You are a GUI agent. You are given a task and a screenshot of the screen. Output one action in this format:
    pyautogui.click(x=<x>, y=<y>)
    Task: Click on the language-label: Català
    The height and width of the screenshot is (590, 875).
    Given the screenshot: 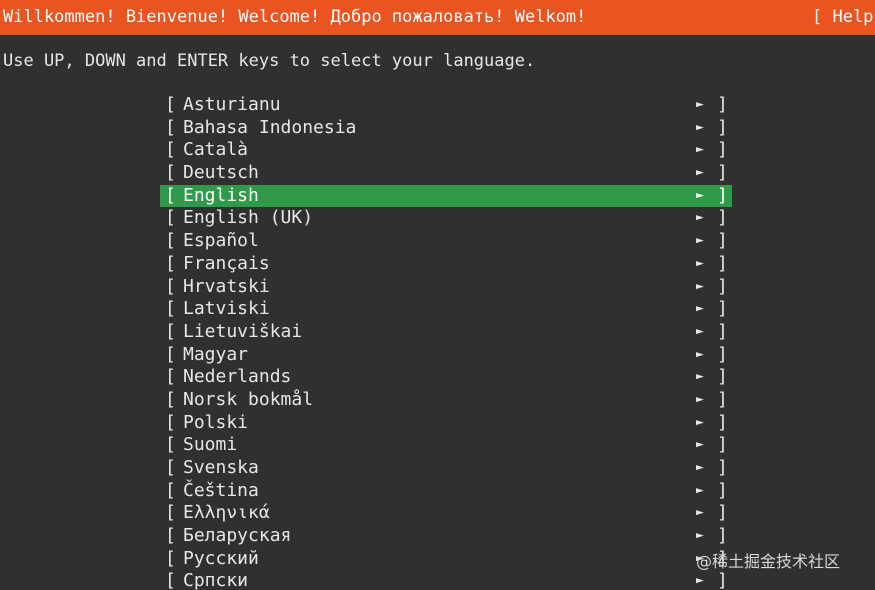 What is the action you would take?
    pyautogui.click(x=216, y=150)
    